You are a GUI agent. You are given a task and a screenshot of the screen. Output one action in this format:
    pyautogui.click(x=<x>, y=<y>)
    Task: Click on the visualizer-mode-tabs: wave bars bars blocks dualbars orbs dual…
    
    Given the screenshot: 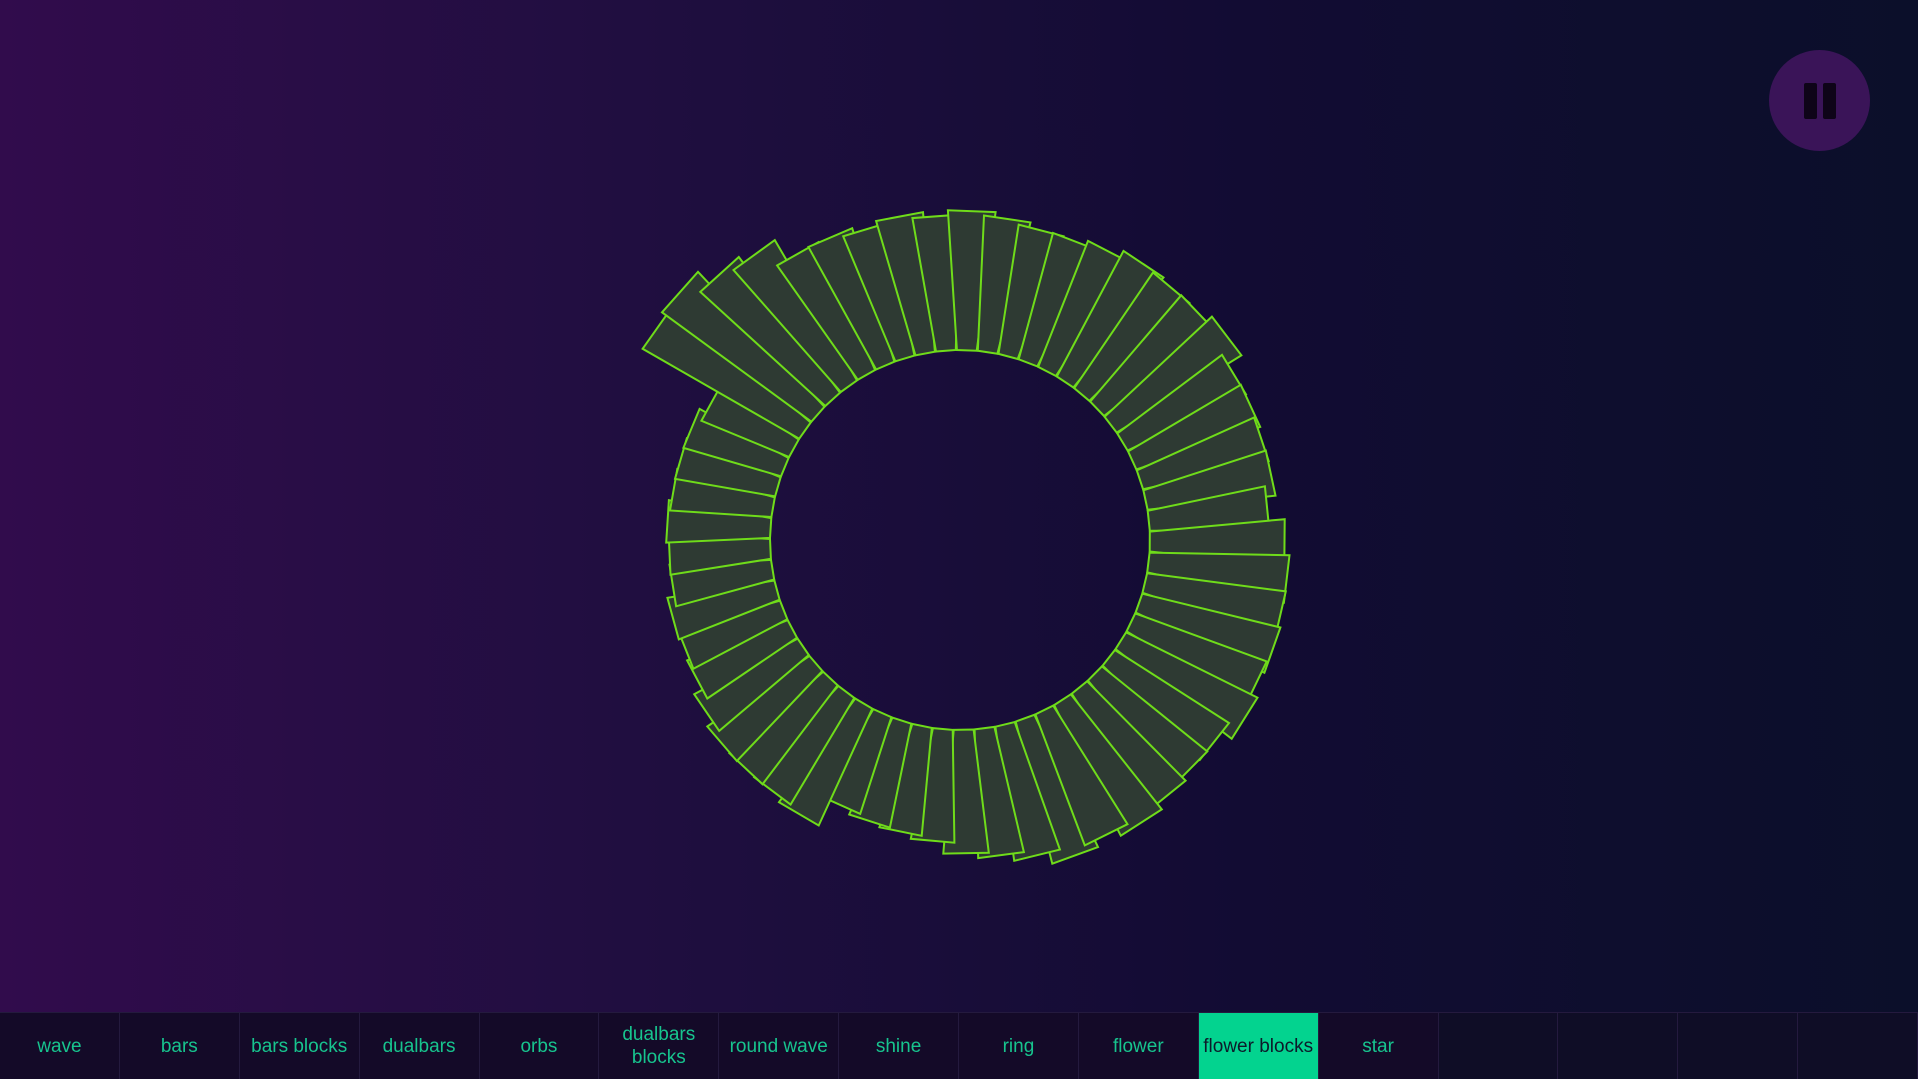 What is the action you would take?
    pyautogui.click(x=959, y=1045)
    